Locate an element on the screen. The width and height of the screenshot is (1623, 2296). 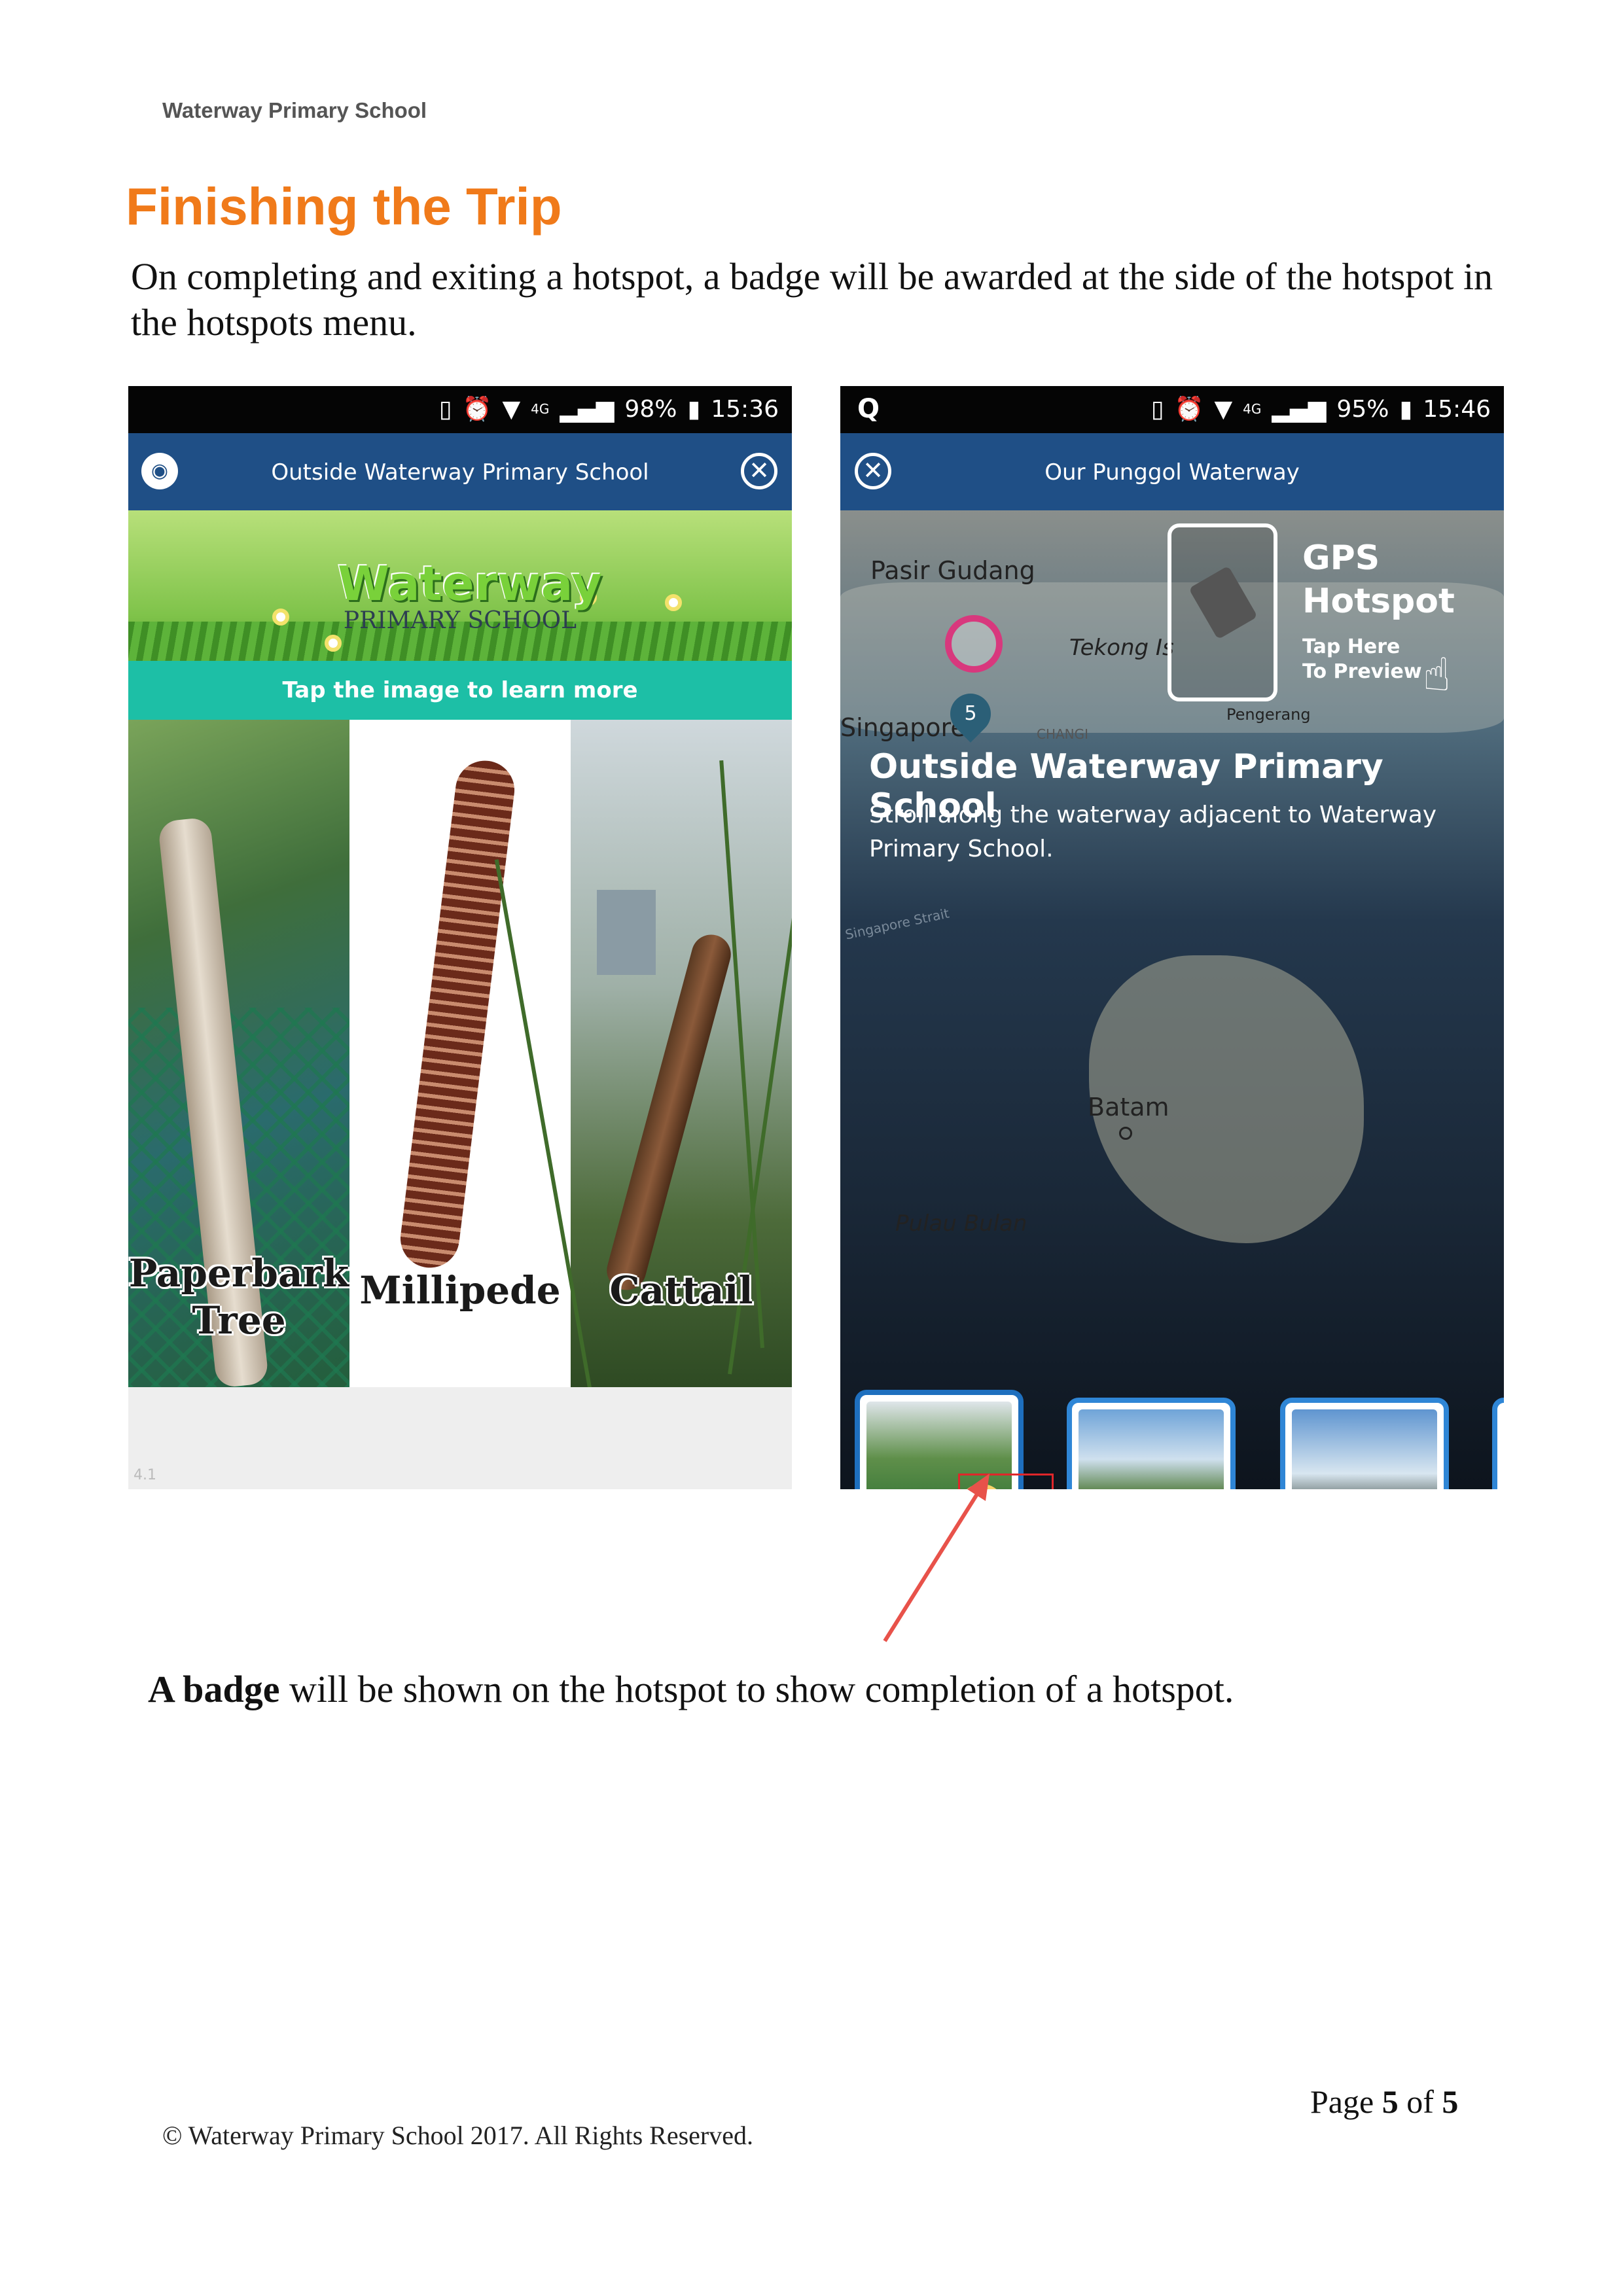
map-label: Pulau Bulan is located at coordinates (961, 1223).